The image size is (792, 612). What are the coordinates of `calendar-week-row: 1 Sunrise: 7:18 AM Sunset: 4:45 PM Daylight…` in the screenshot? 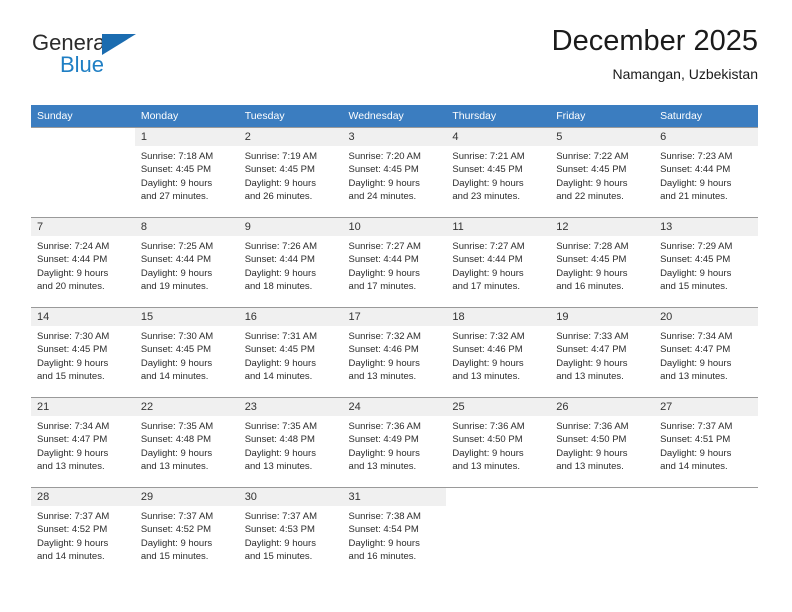 It's located at (394, 172).